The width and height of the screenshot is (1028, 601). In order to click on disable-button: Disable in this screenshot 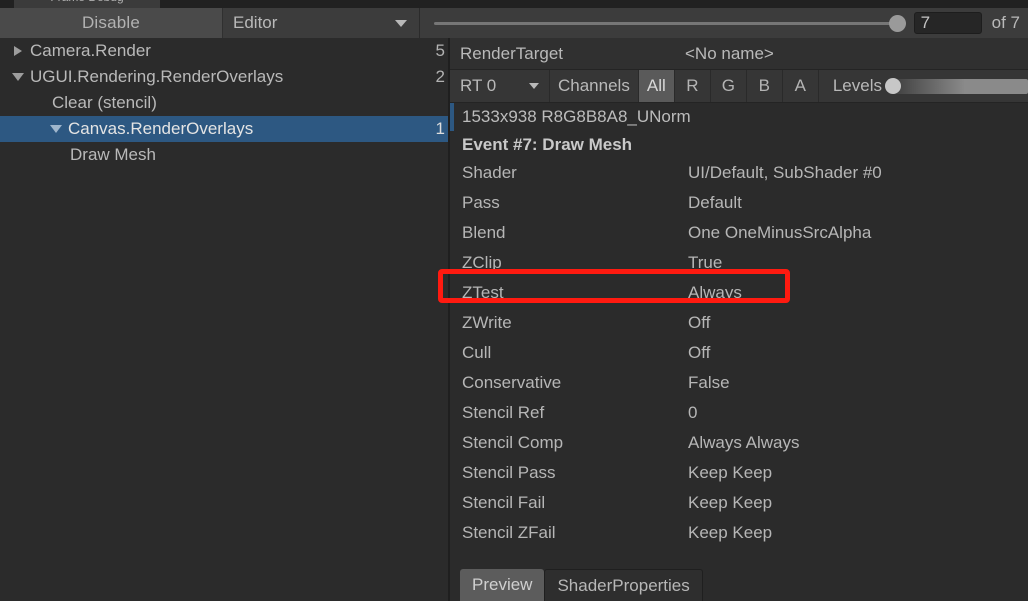, I will do `click(111, 23)`.